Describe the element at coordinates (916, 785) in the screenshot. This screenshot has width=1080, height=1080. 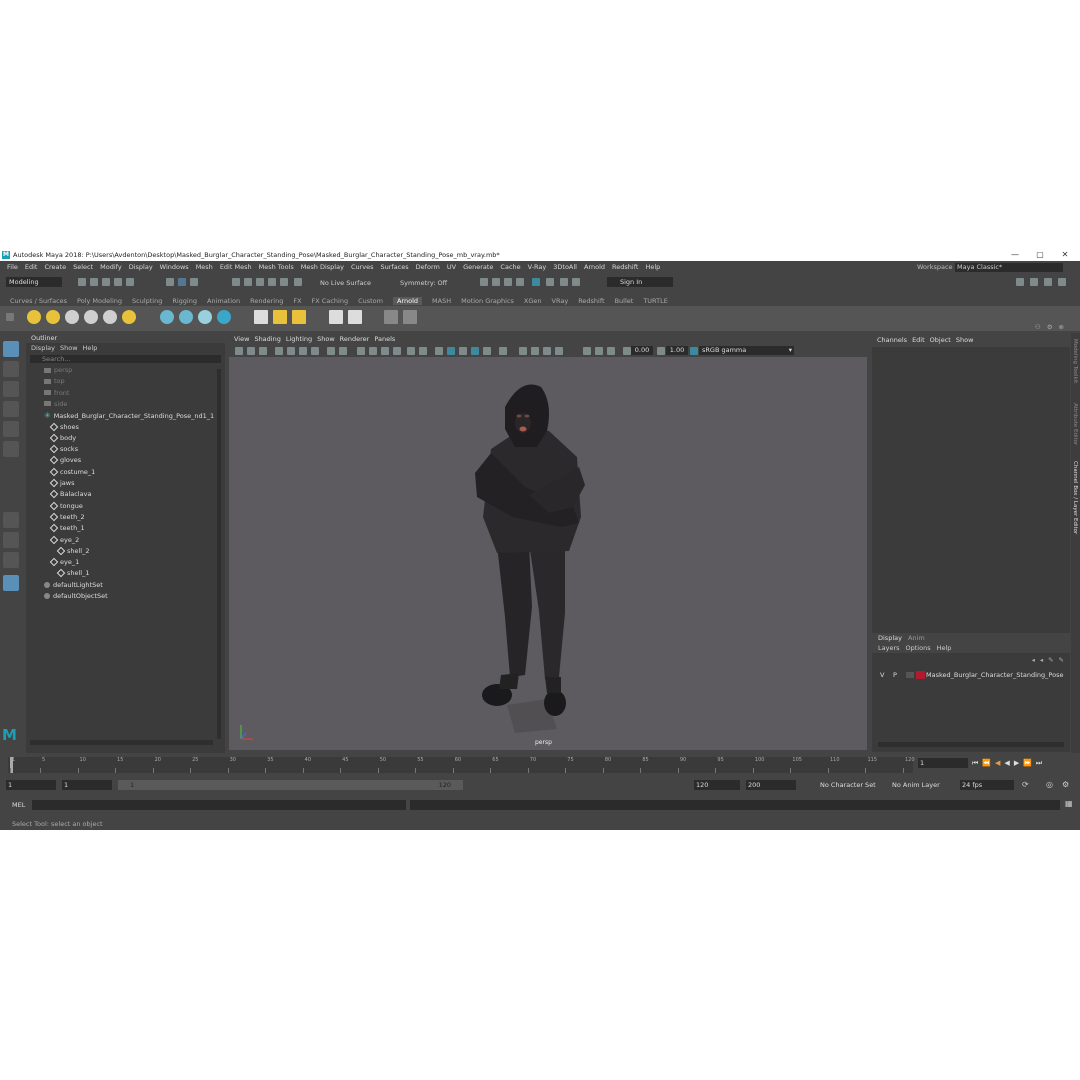
I see `anim-layer-field: No Anim Layer` at that location.